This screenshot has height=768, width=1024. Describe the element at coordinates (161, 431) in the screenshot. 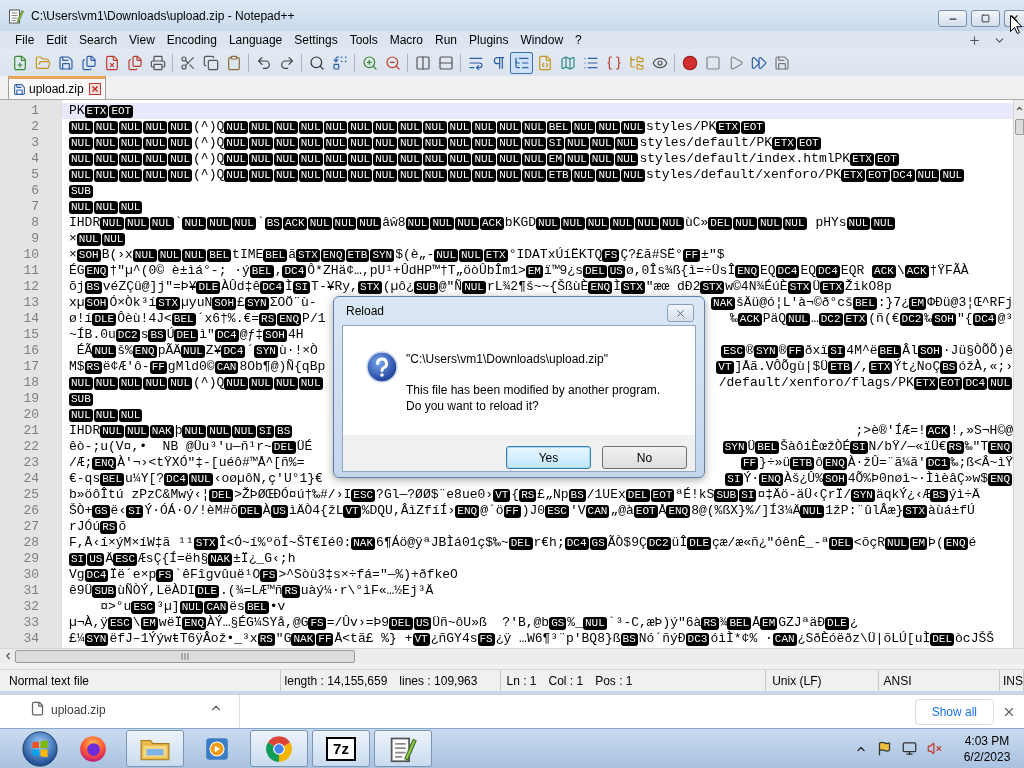

I see `control-char: NAK` at that location.